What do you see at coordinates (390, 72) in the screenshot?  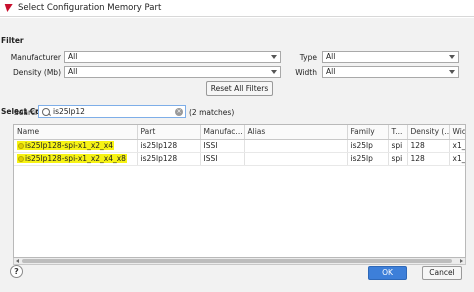 I see `width-select: All` at bounding box center [390, 72].